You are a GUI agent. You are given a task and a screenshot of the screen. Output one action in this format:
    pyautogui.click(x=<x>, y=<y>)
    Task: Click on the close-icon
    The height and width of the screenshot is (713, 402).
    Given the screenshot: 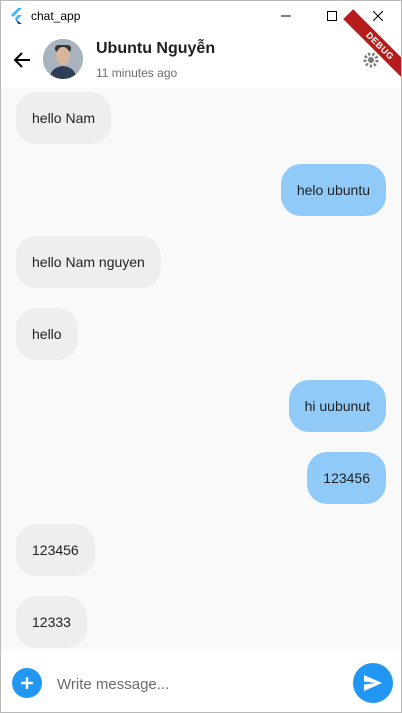 What is the action you would take?
    pyautogui.click(x=378, y=16)
    